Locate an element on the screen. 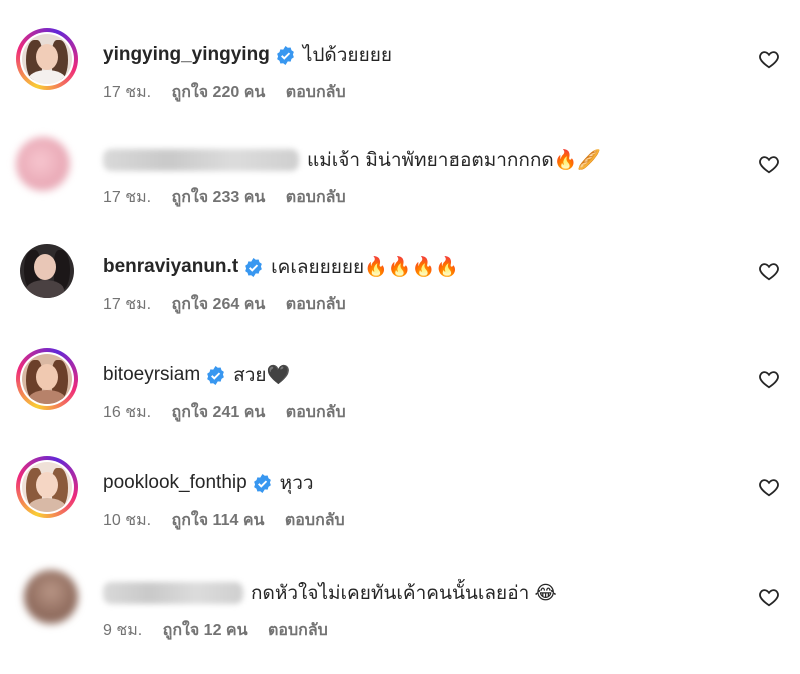  comment-likes: ถูกใจ 264 คน is located at coordinates (219, 304).